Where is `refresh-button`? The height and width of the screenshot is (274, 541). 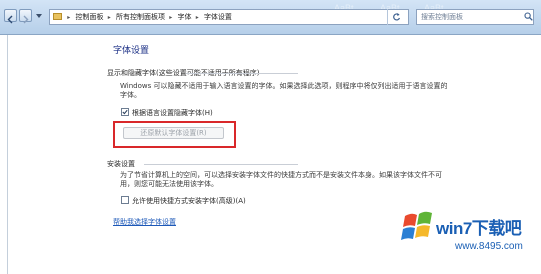 refresh-button is located at coordinates (396, 17).